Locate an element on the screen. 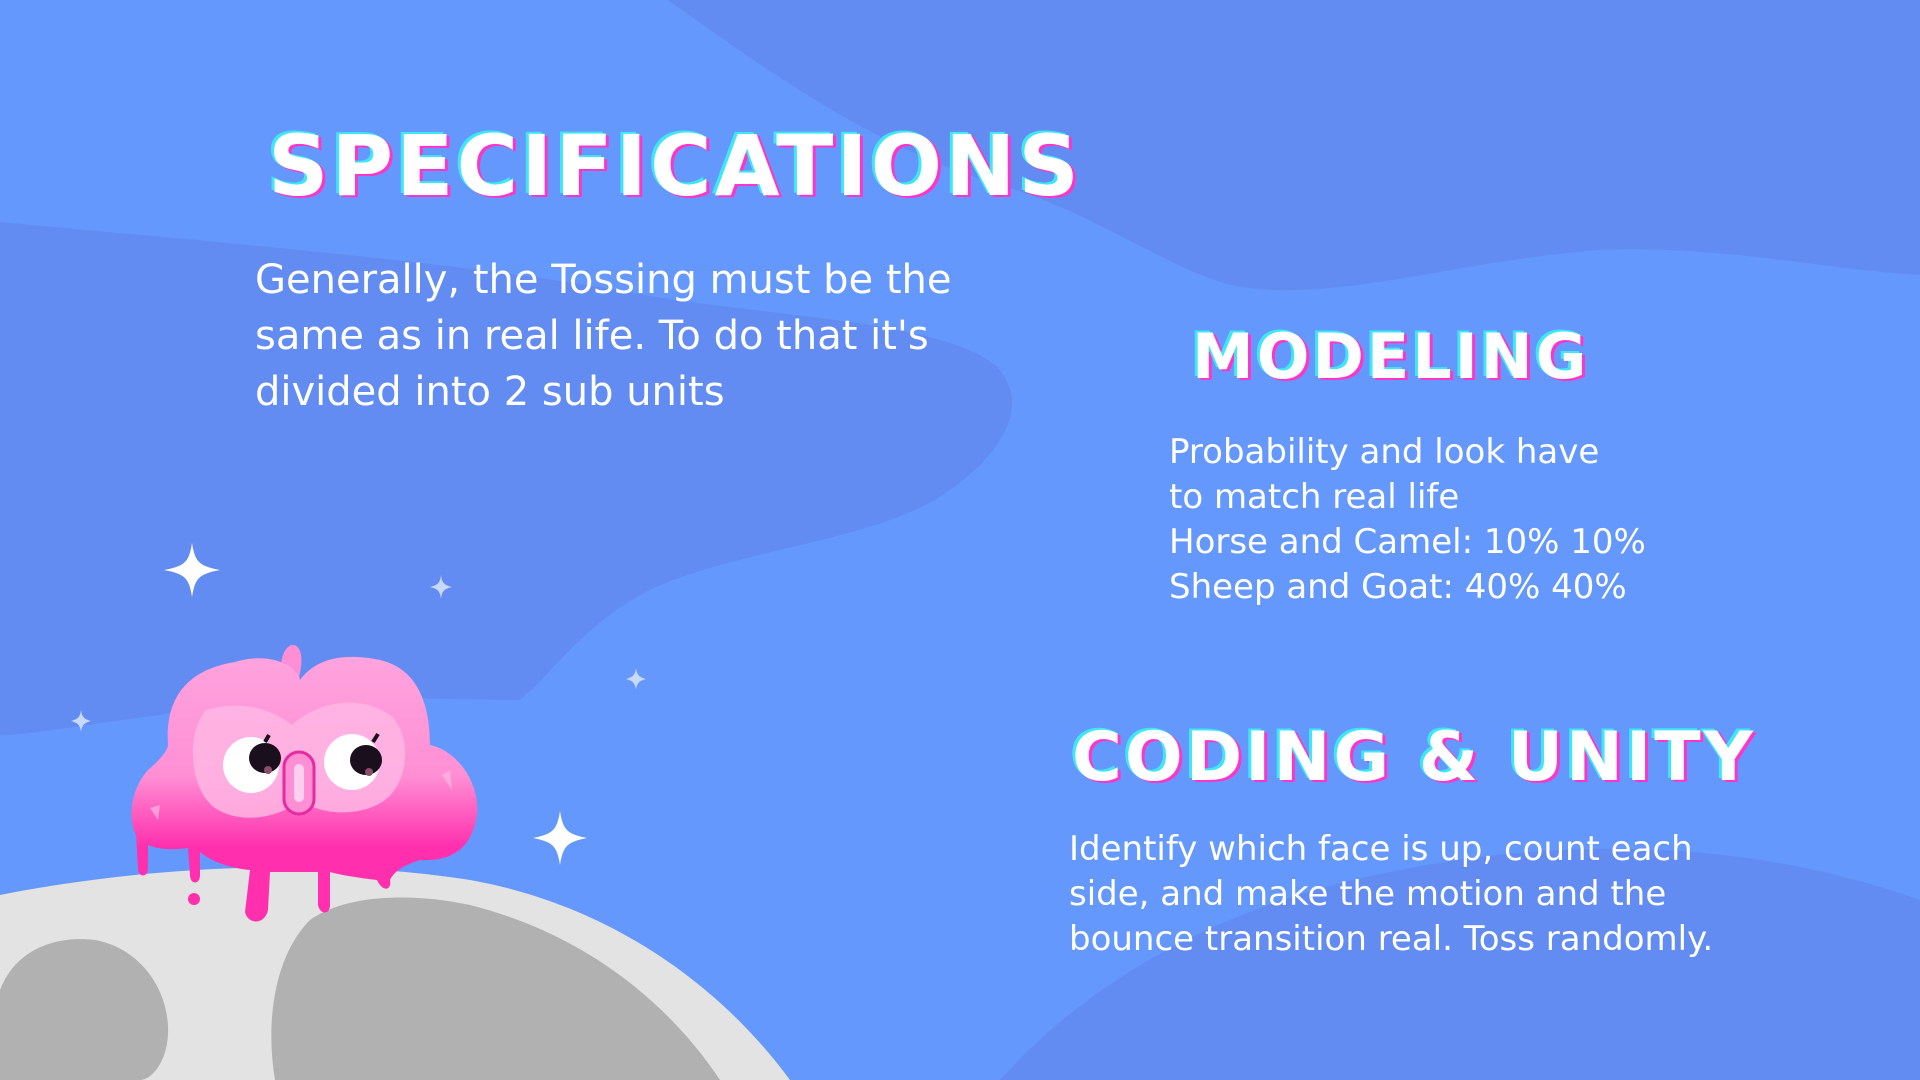 This screenshot has width=1920, height=1080. modeling-line: Sheep and Goat: 40% 40% is located at coordinates (1398, 587).